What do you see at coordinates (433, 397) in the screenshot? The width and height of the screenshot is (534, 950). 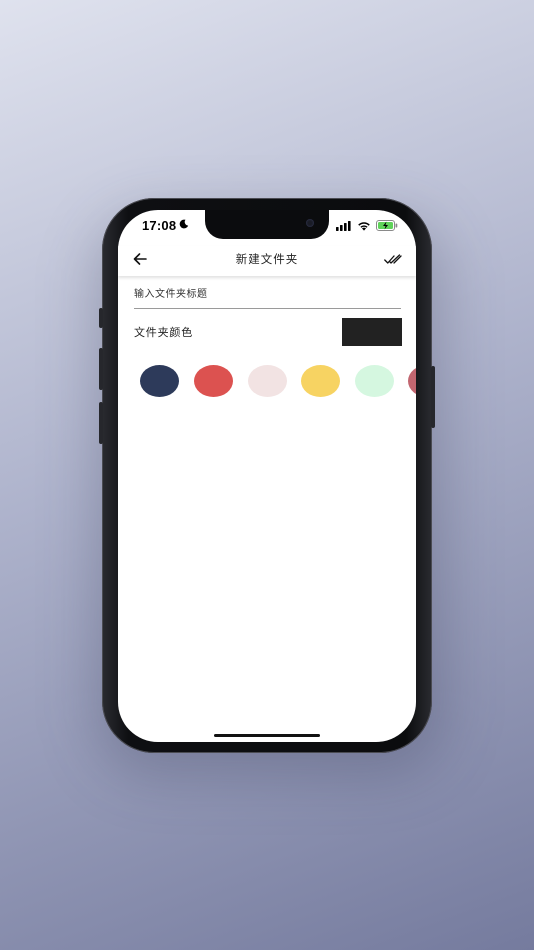 I see `side-button-power` at bounding box center [433, 397].